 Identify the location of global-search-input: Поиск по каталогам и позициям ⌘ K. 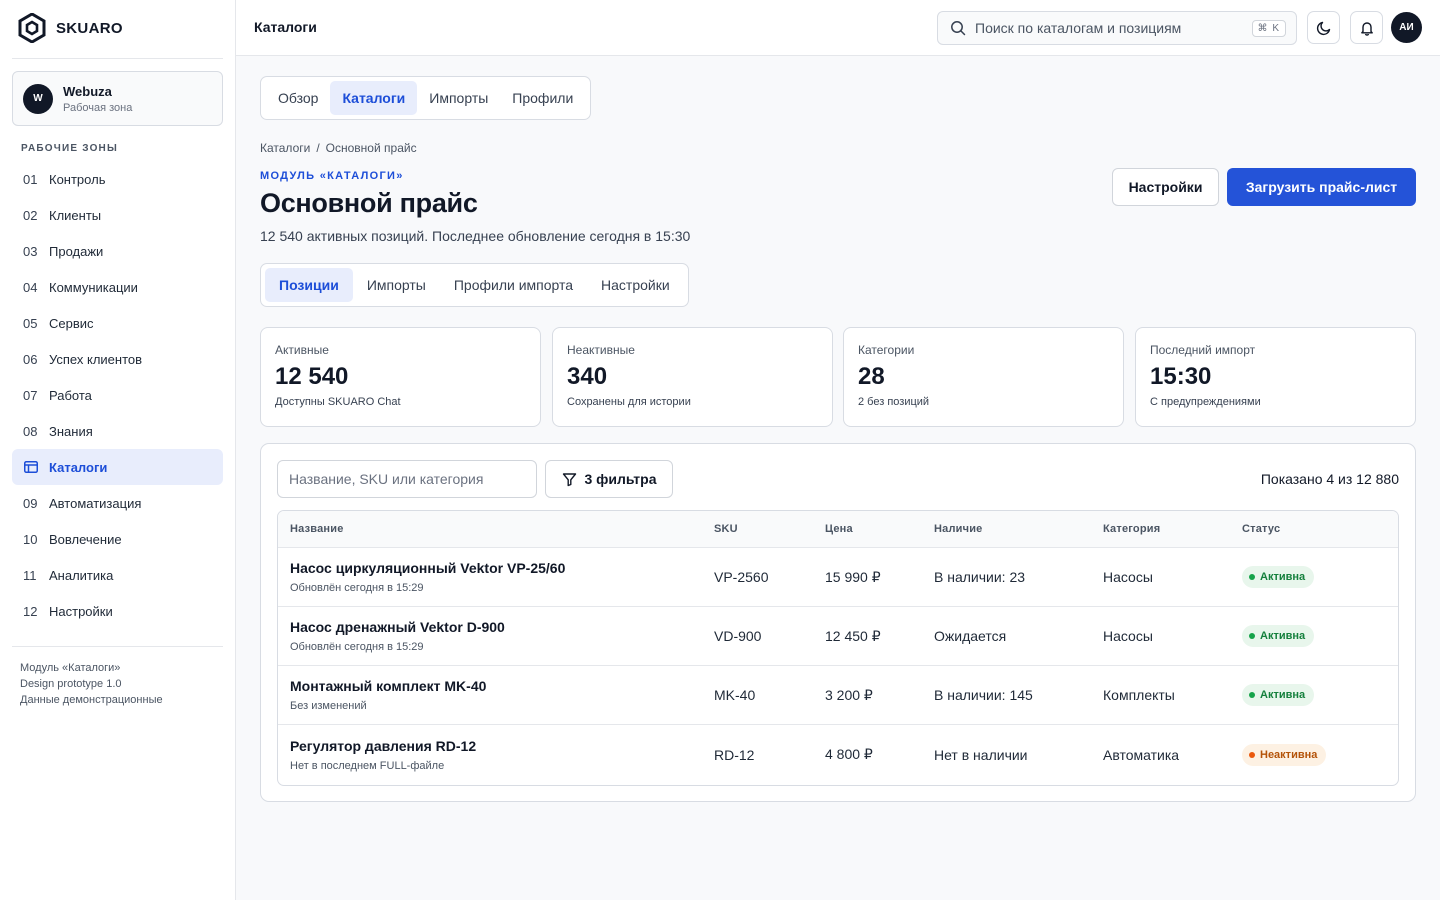
(1117, 28).